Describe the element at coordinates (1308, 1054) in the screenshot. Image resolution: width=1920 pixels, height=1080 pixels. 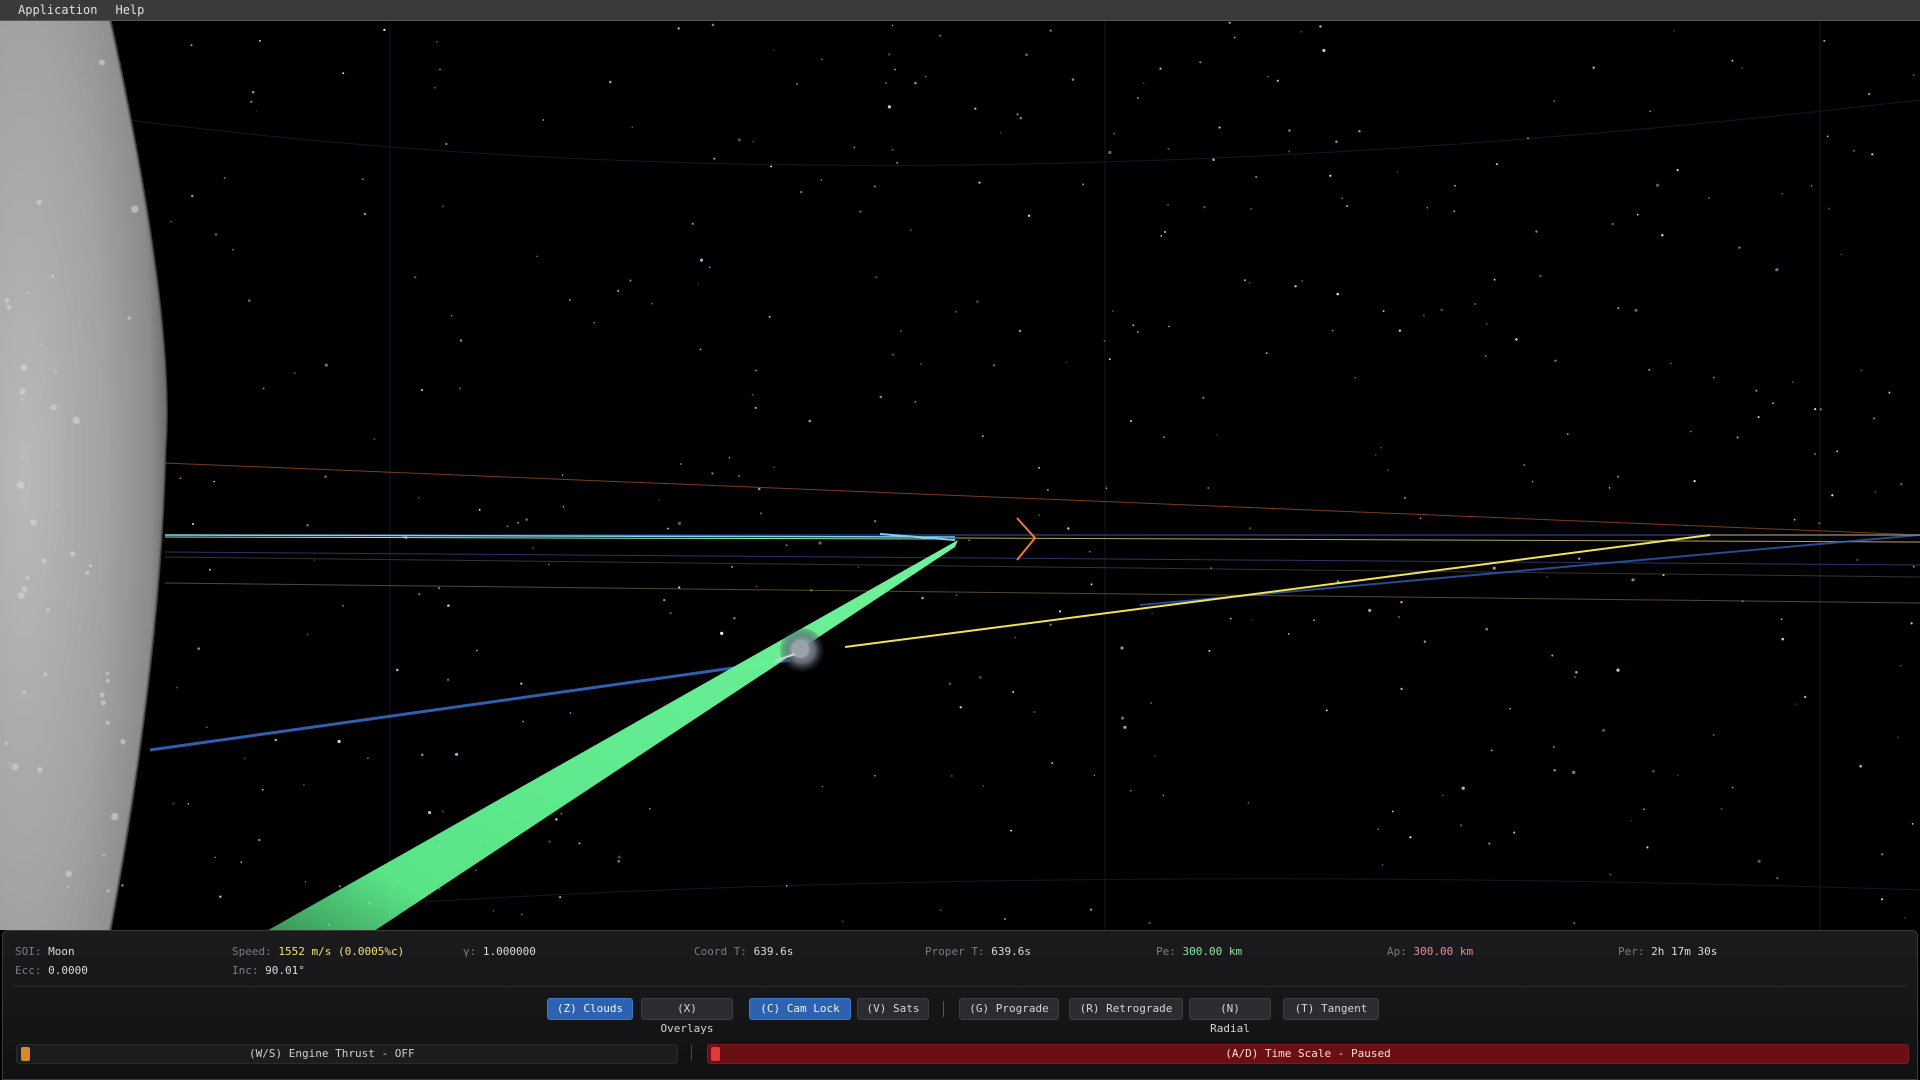
I see `time-scale-slider: (A/D) Time Scale - Paused` at that location.